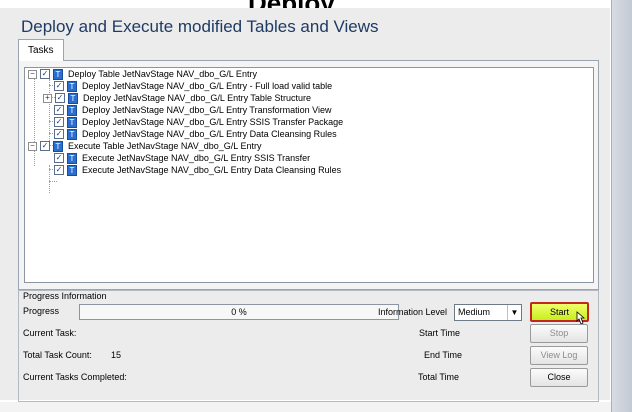 The width and height of the screenshot is (632, 412). I want to click on window-frame-edge, so click(621, 206).